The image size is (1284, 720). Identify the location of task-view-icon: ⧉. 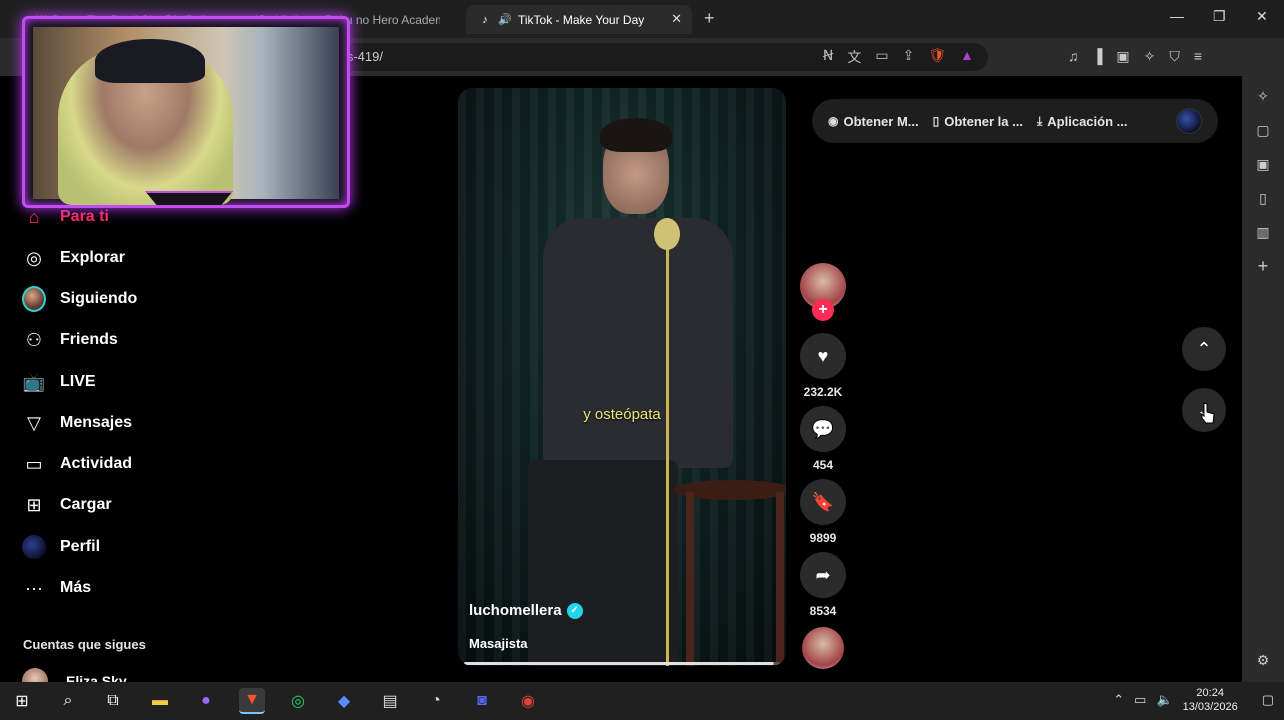
(113, 701).